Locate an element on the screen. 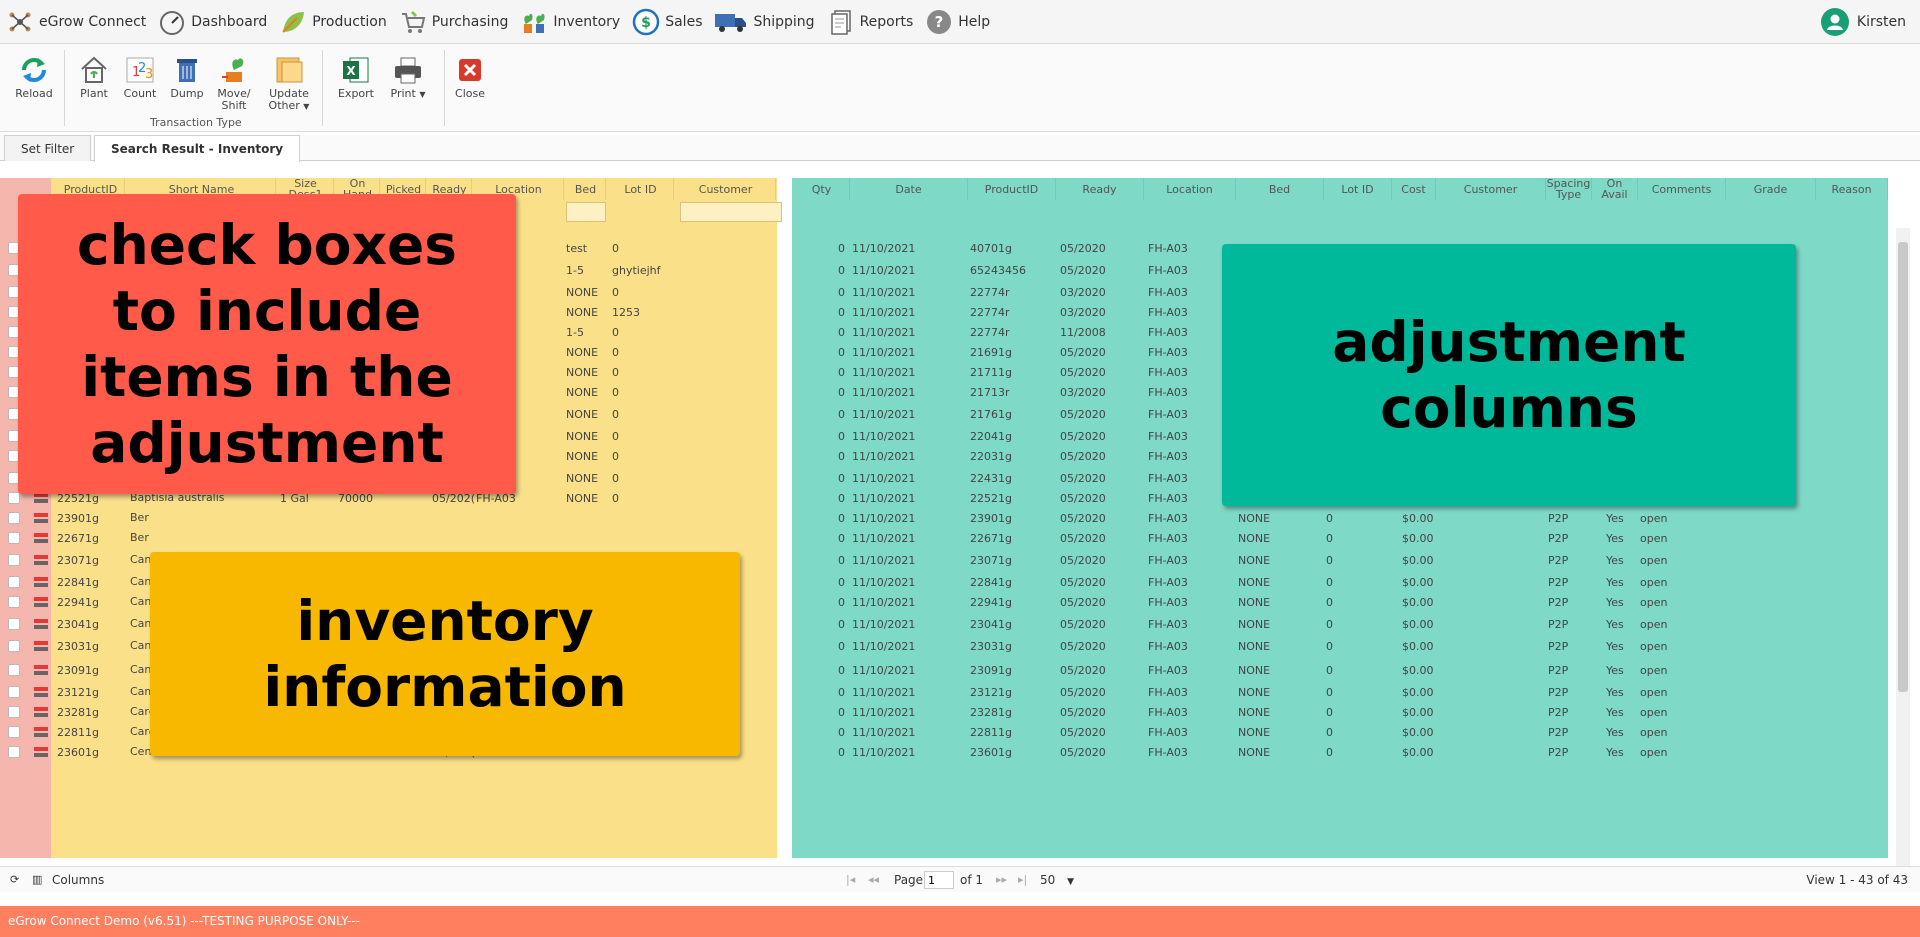  column-header: Grade is located at coordinates (1771, 189).